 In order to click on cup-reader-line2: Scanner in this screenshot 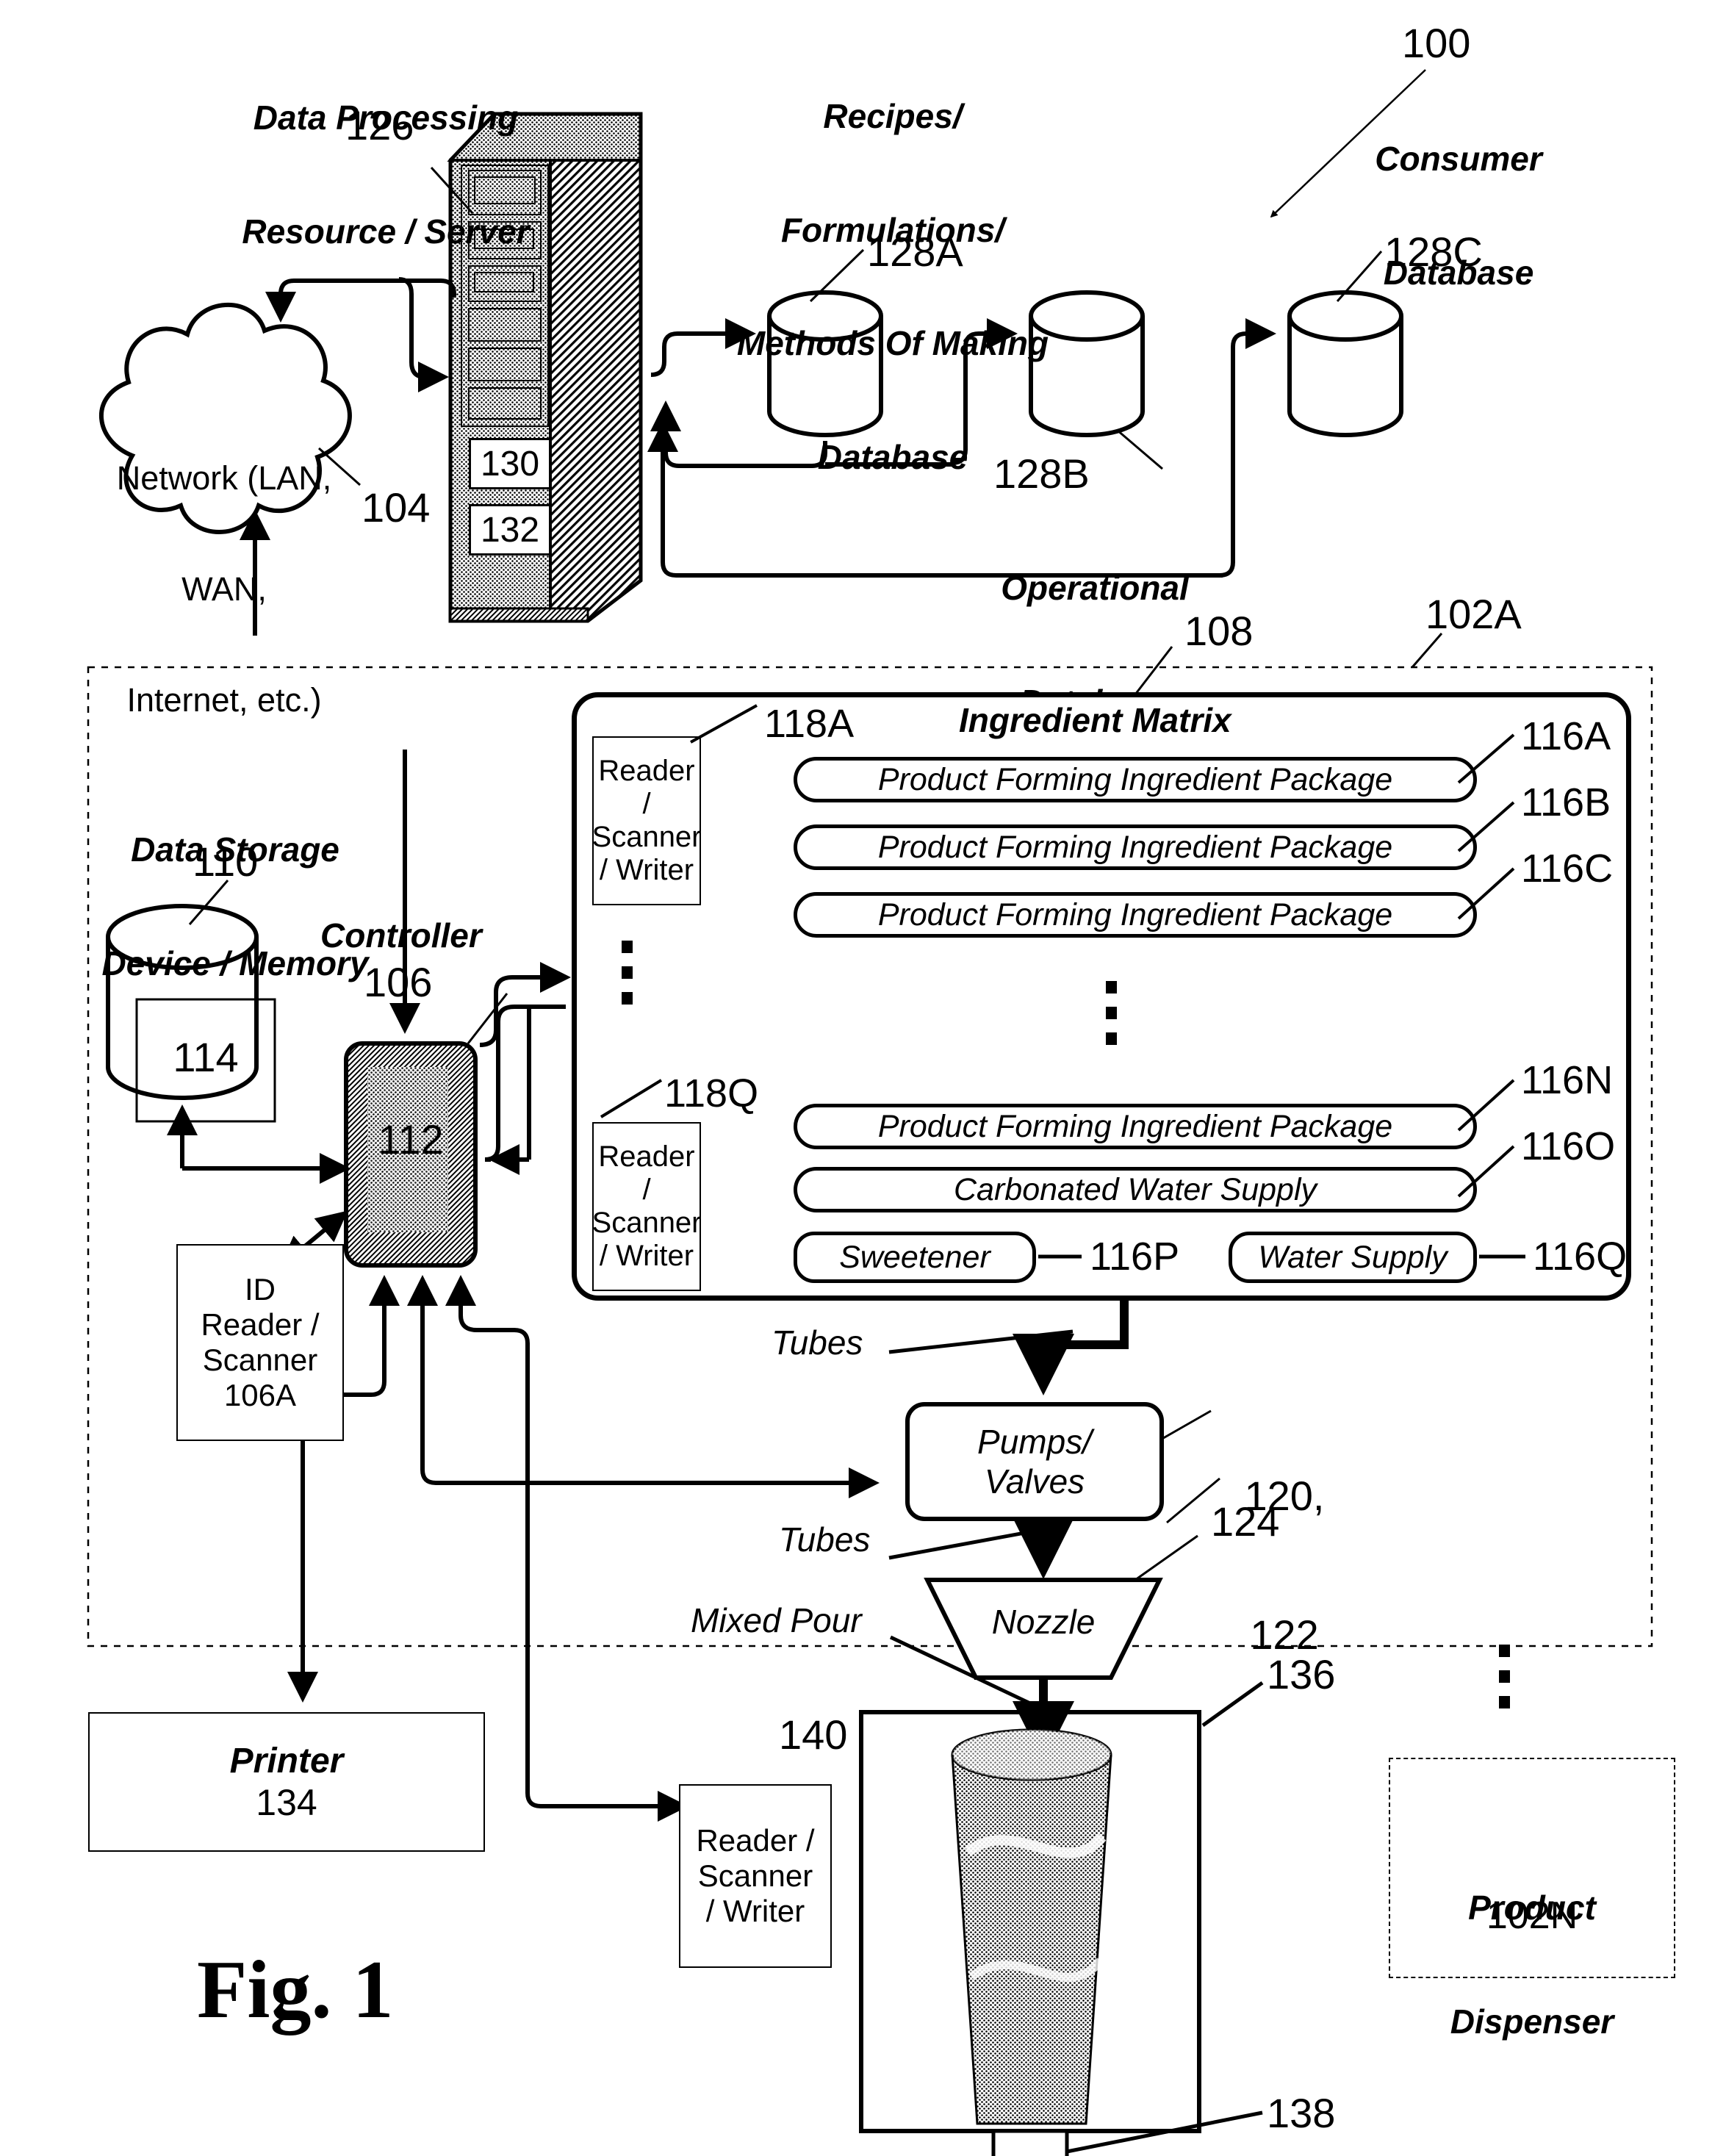, I will do `click(755, 1875)`.